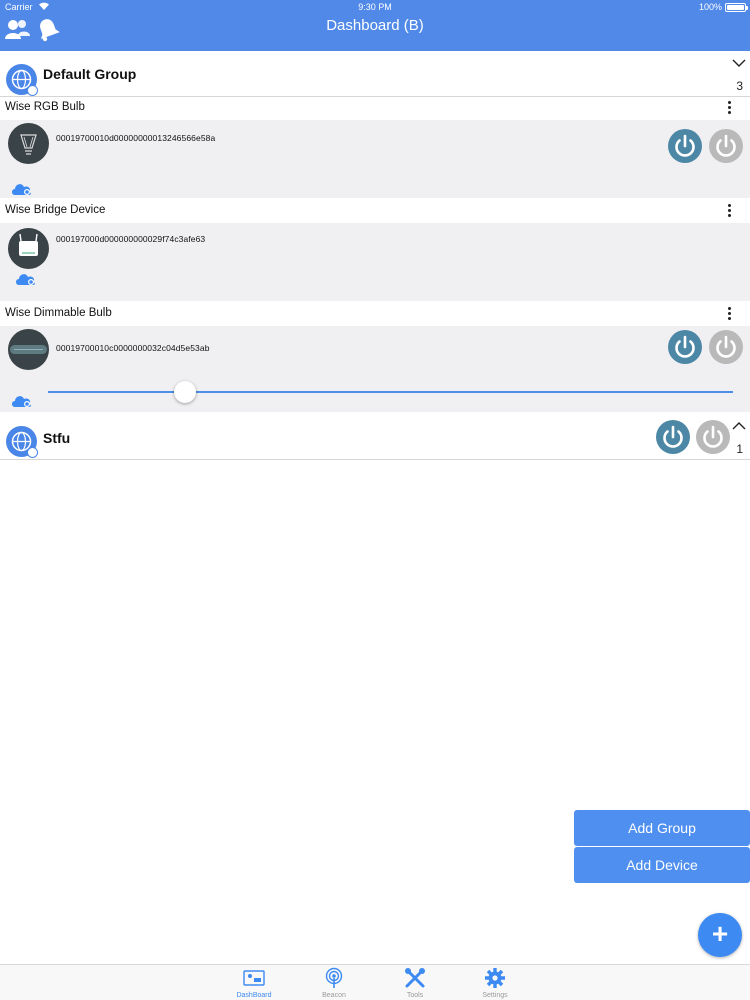 The width and height of the screenshot is (750, 1000). I want to click on device-card-bridge: 000197000d000000000029f74c3afe63, so click(375, 262).